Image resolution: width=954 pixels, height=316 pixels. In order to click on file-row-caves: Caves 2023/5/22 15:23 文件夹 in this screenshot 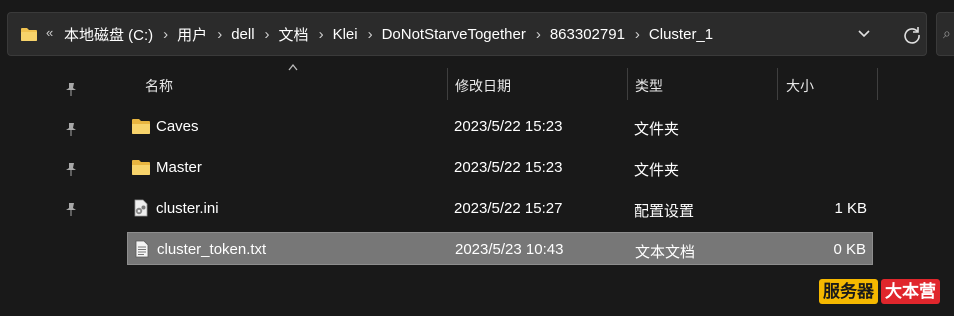, I will do `click(500, 126)`.